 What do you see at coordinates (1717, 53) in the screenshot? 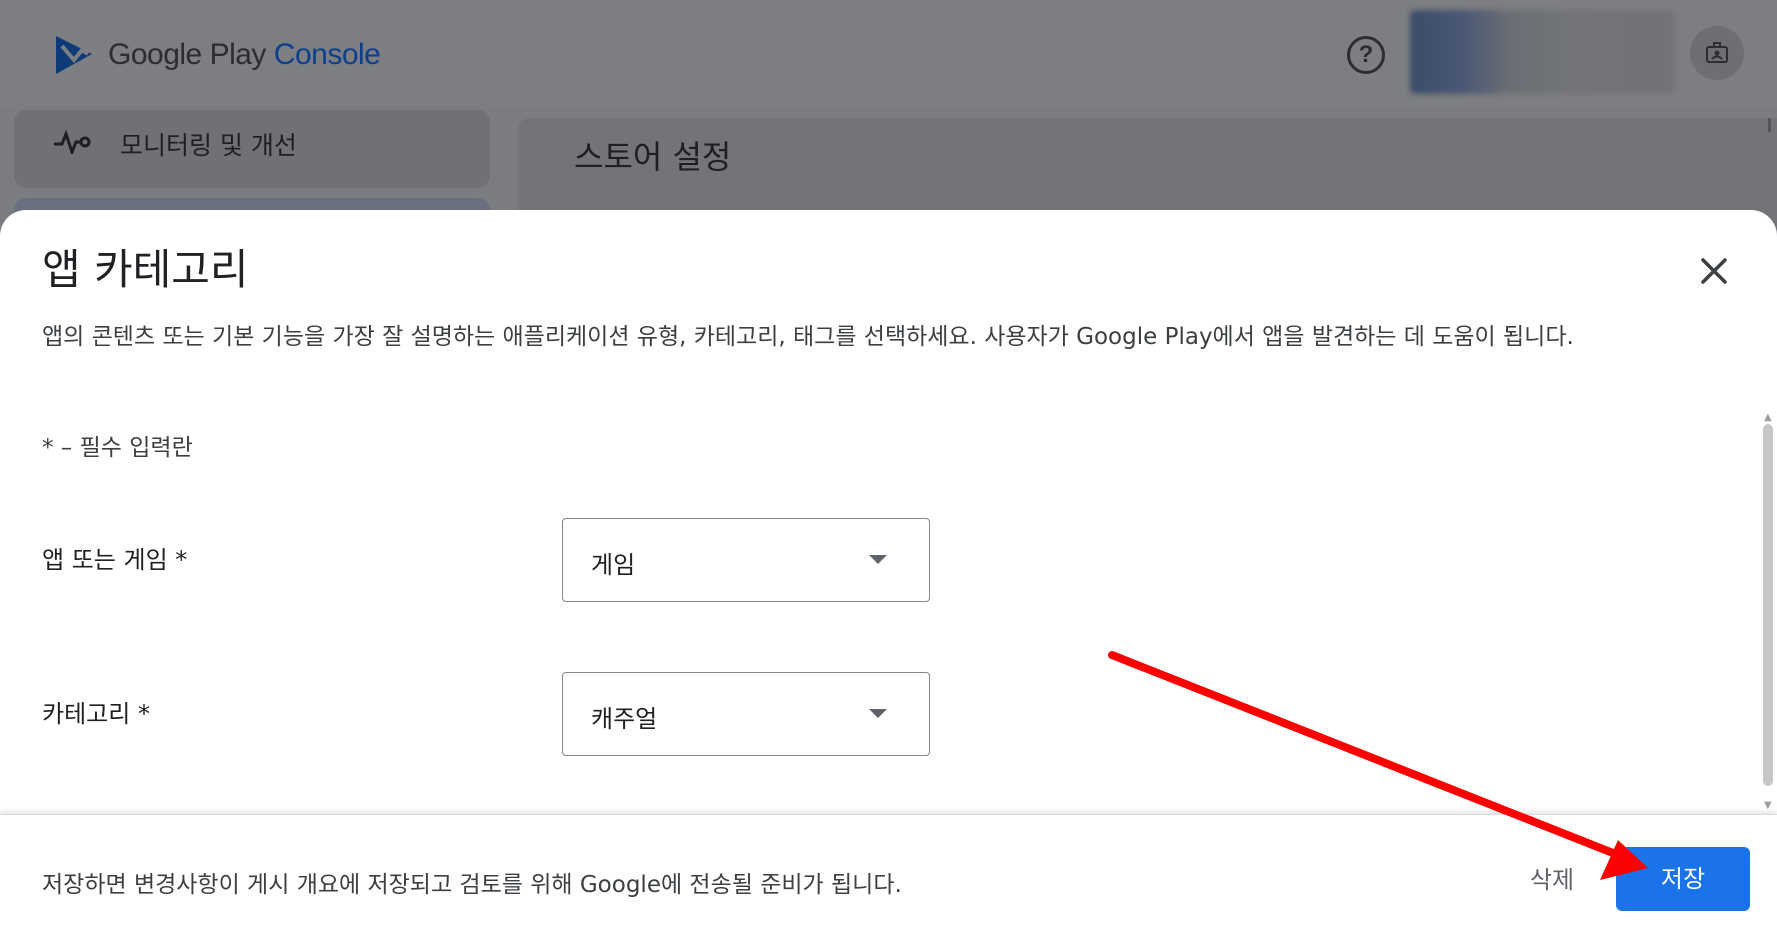
I see `account-badge-icon` at bounding box center [1717, 53].